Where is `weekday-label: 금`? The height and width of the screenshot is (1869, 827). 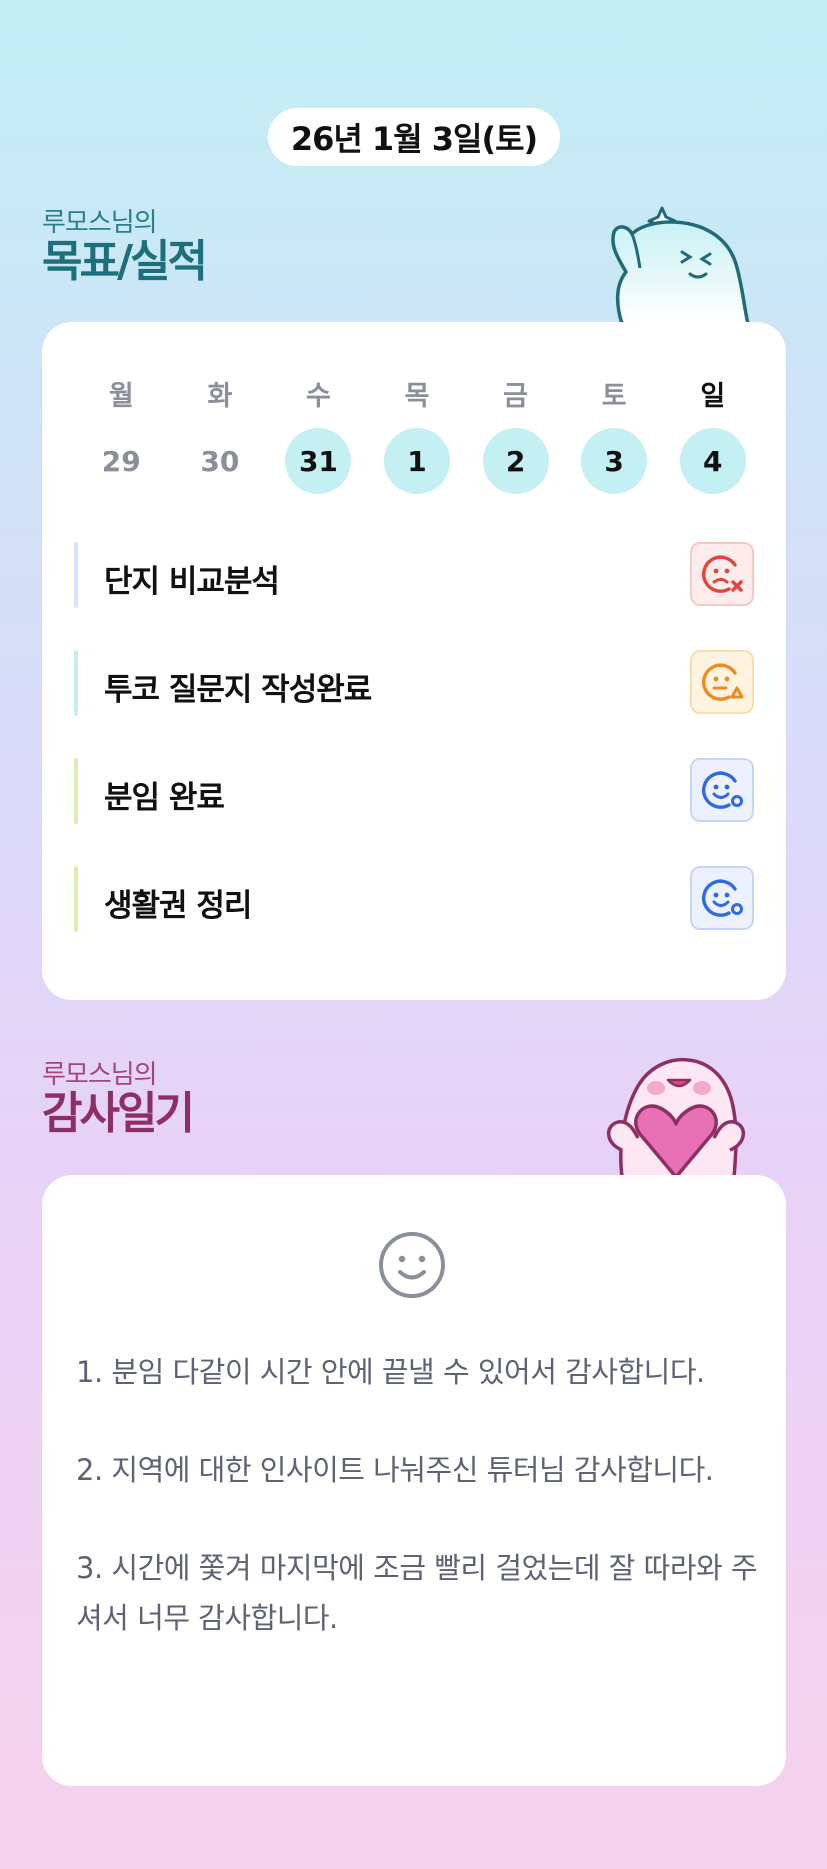
weekday-label: 금 is located at coordinates (516, 396).